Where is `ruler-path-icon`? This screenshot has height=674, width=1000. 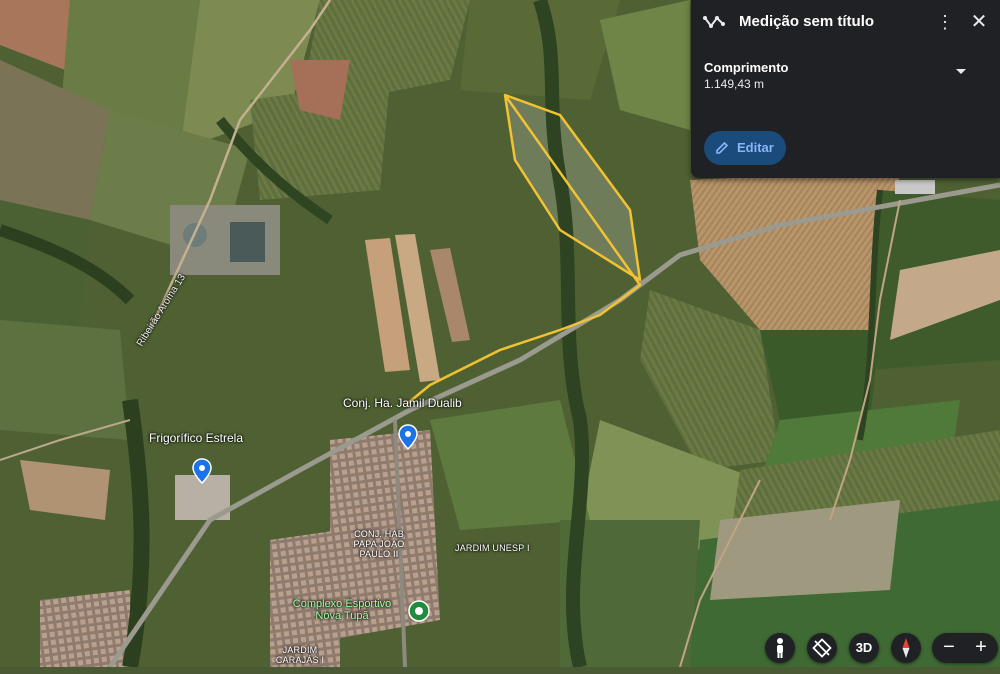 ruler-path-icon is located at coordinates (714, 22).